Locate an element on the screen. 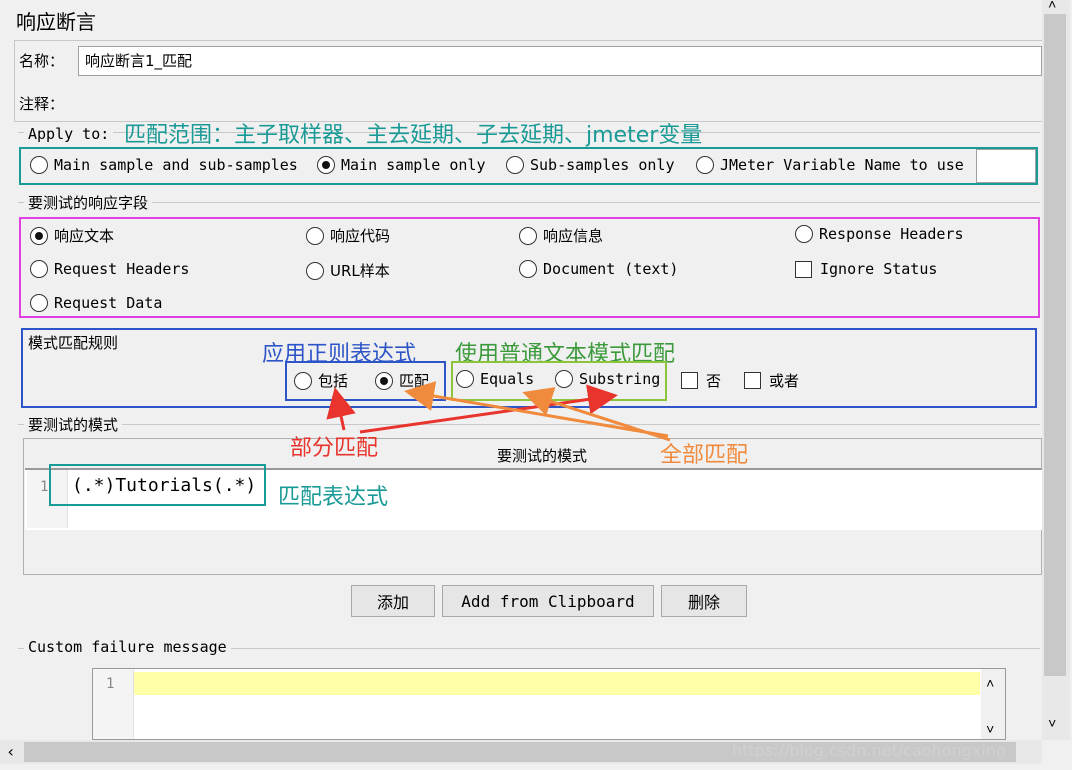 Image resolution: width=1072 pixels, height=770 pixels. add-button: 添加 is located at coordinates (393, 601).